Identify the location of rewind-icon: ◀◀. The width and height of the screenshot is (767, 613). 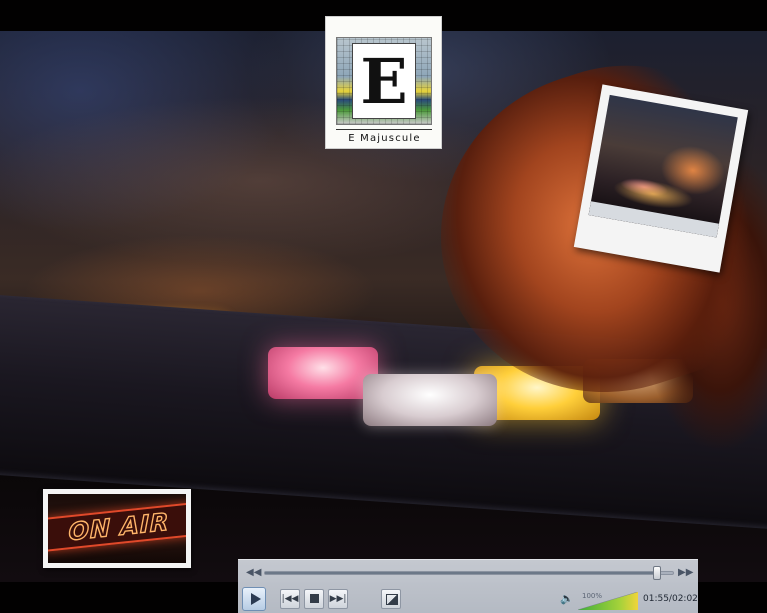
(253, 573).